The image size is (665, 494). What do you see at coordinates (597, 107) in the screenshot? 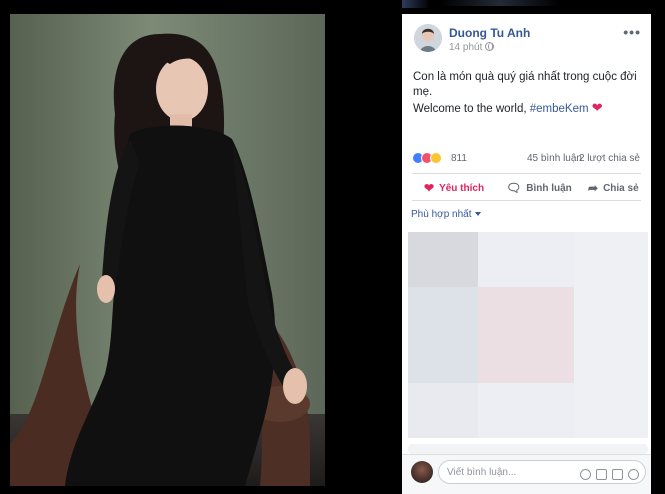
I see `heart-emoji: ❤` at bounding box center [597, 107].